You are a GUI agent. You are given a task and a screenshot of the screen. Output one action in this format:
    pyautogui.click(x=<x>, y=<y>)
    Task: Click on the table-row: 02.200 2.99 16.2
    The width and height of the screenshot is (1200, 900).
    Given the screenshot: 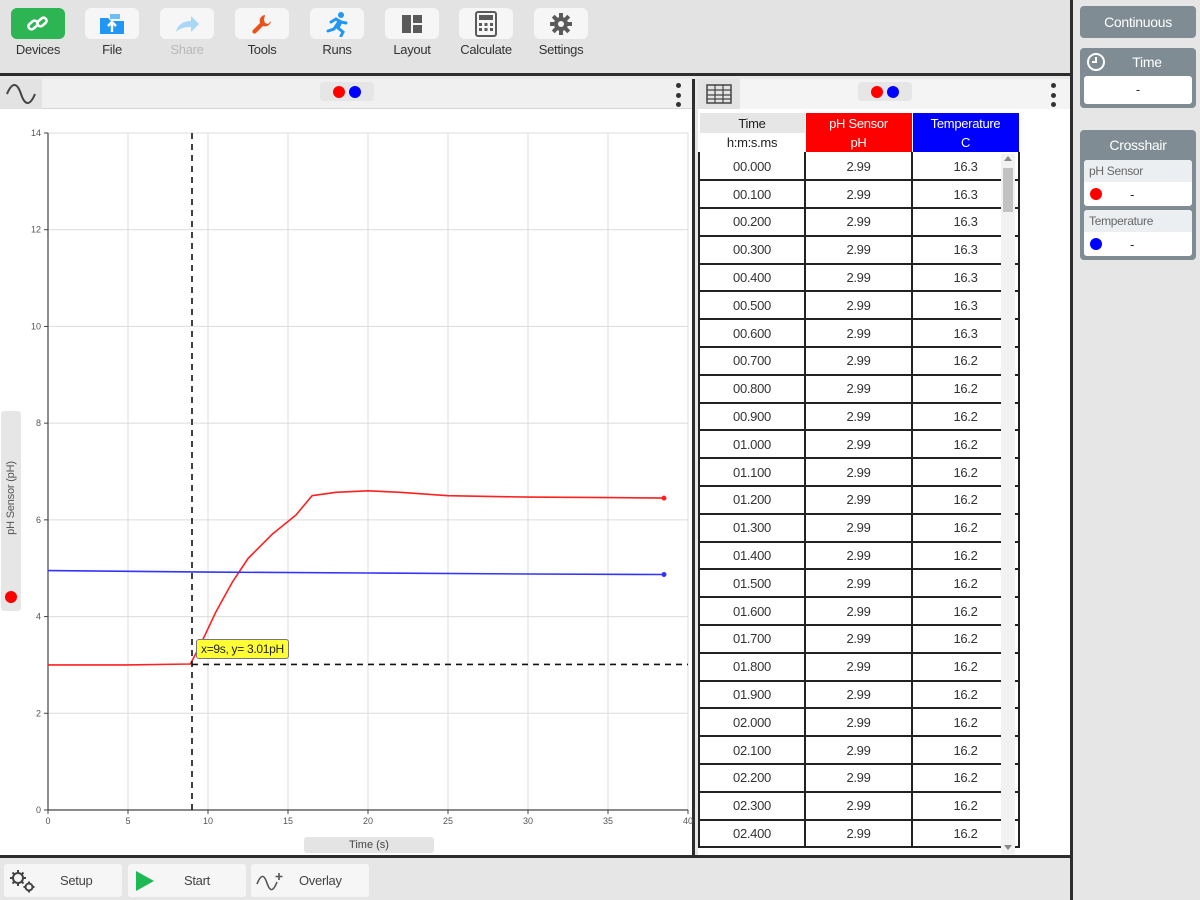 What is the action you would take?
    pyautogui.click(x=859, y=778)
    